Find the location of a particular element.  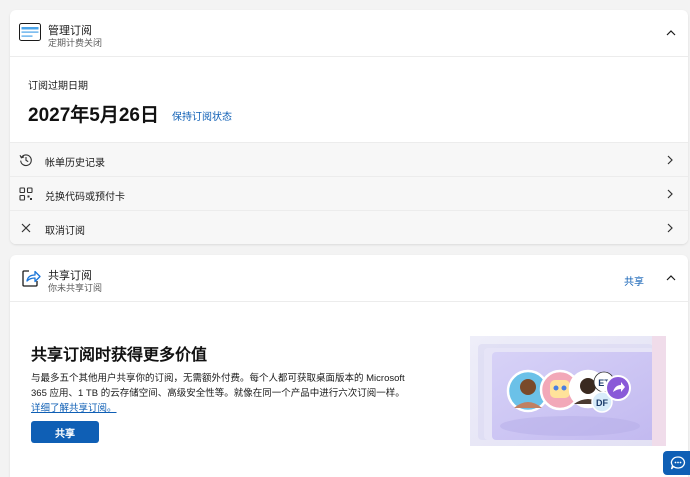

history-icon is located at coordinates (25, 160).